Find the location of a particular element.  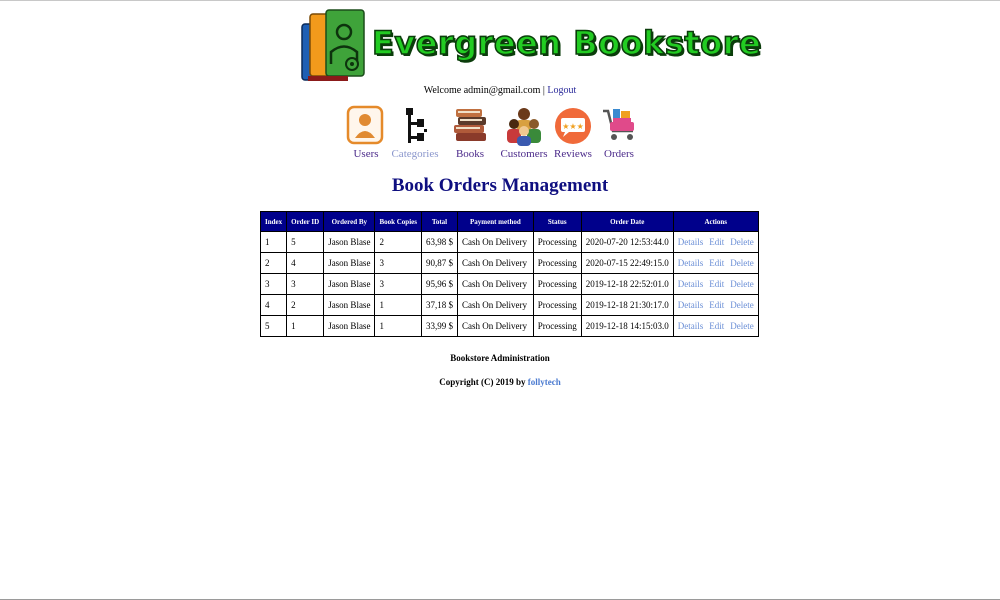

column-header-order-date: Order Date is located at coordinates (627, 221).